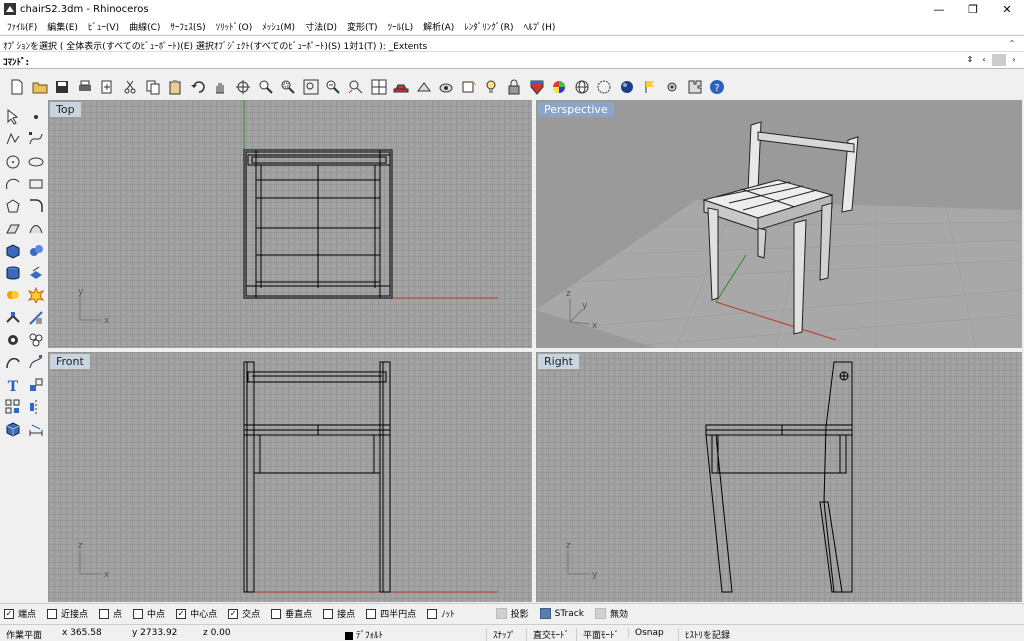 The width and height of the screenshot is (1024, 641). I want to click on shield-icon, so click(537, 87).